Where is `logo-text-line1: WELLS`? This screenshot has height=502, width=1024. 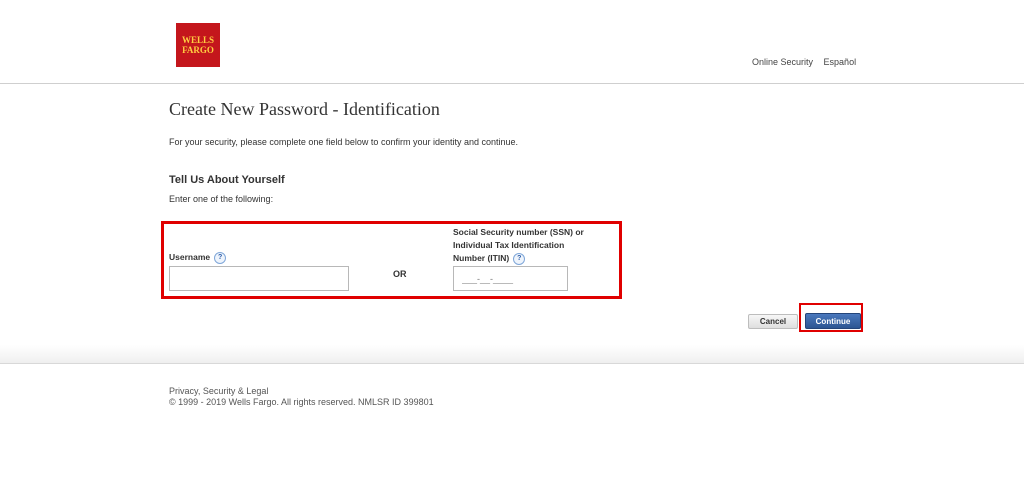
logo-text-line1: WELLS is located at coordinates (197, 40).